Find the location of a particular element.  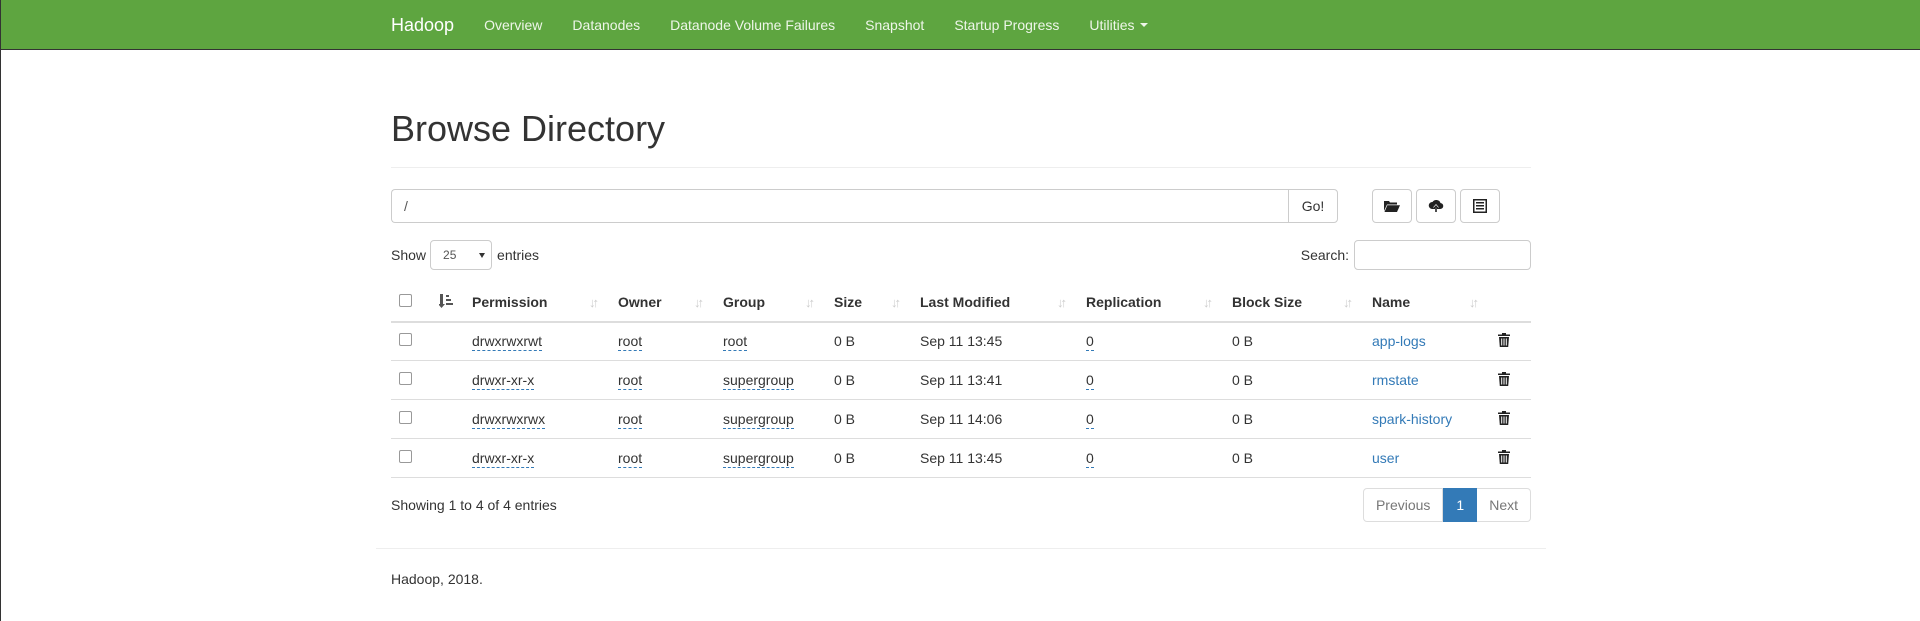

row-permission: drwxrwxrwx is located at coordinates (537, 419).